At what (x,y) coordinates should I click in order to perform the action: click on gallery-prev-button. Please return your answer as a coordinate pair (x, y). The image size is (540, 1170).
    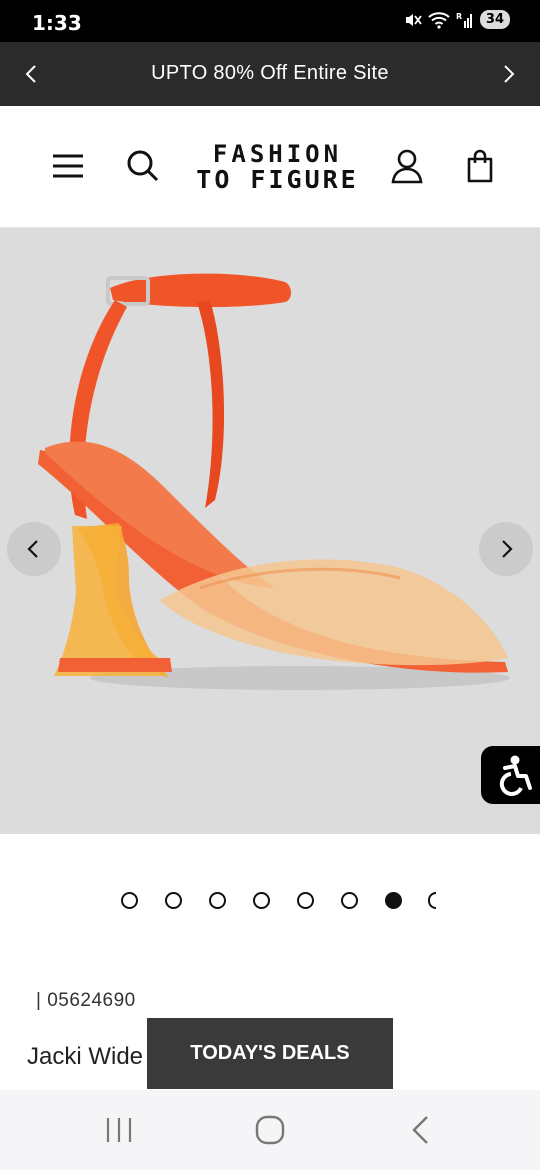
    Looking at the image, I should click on (34, 549).